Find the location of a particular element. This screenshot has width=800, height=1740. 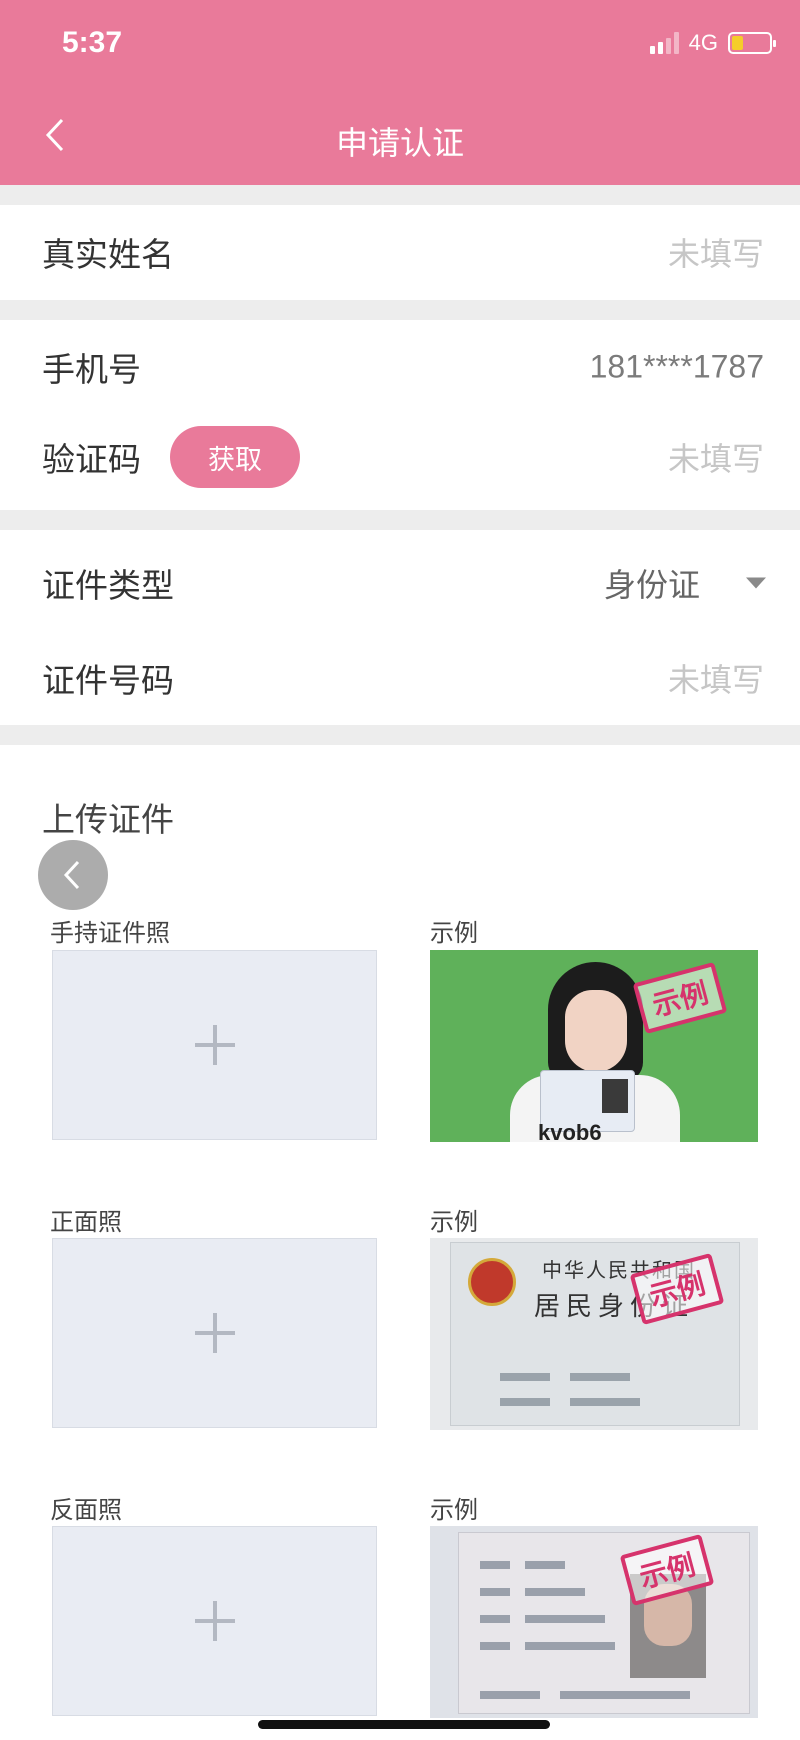

dropdown-arrow-icon is located at coordinates (756, 583).